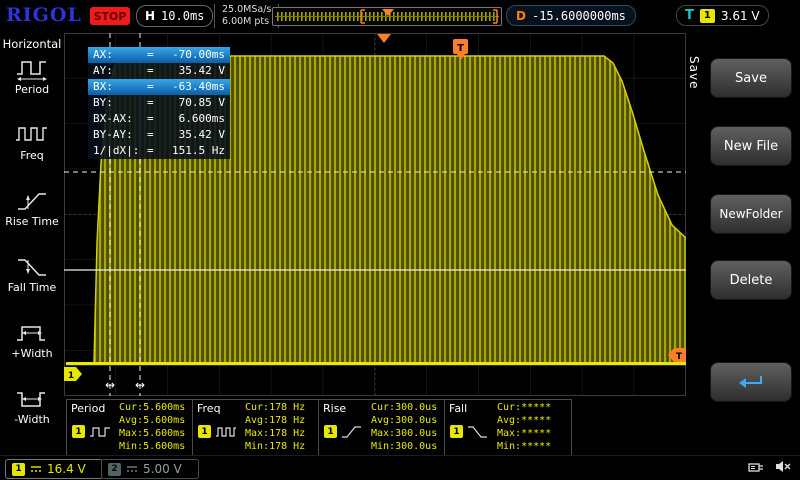  I want to click on trigger-delay-group: D -15.6000000ms, so click(571, 15).